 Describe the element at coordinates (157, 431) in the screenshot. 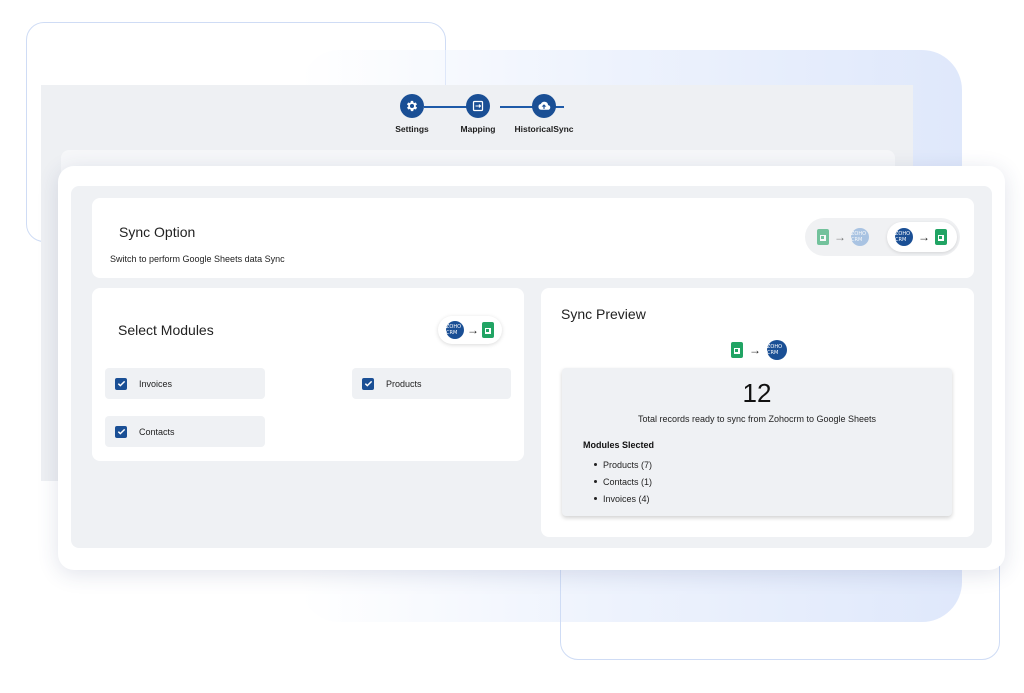

I see `module-label: Contacts` at that location.